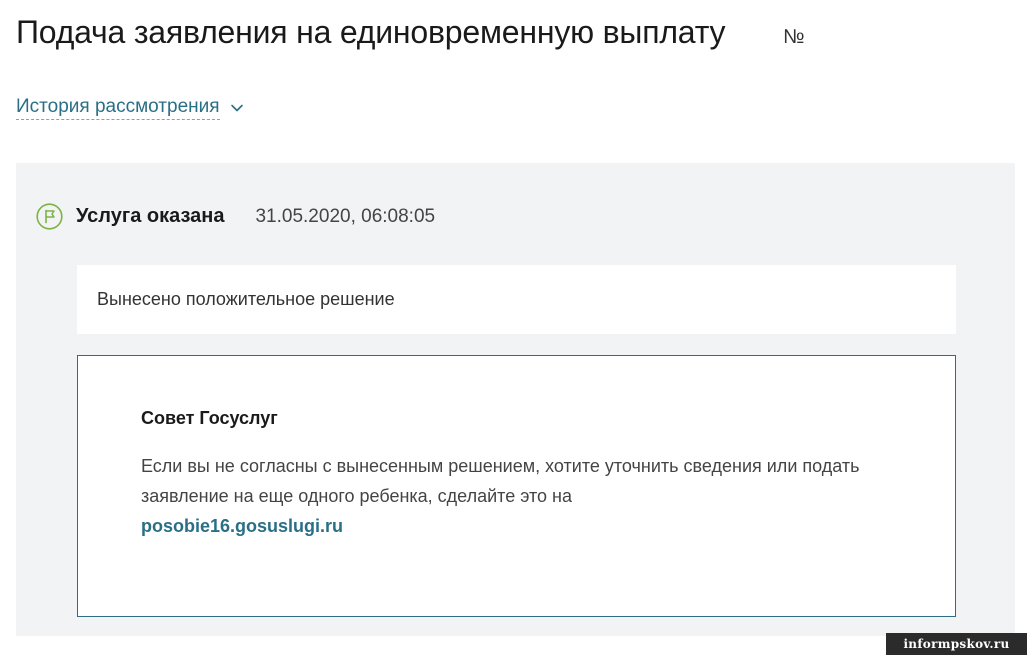  What do you see at coordinates (516, 299) in the screenshot?
I see `decision-box: Вынесено положительное решение` at bounding box center [516, 299].